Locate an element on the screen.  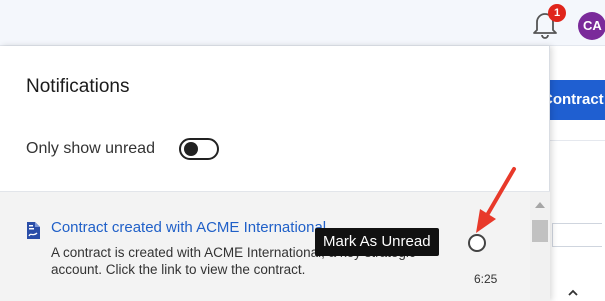
chevron-up-icon is located at coordinates (573, 293).